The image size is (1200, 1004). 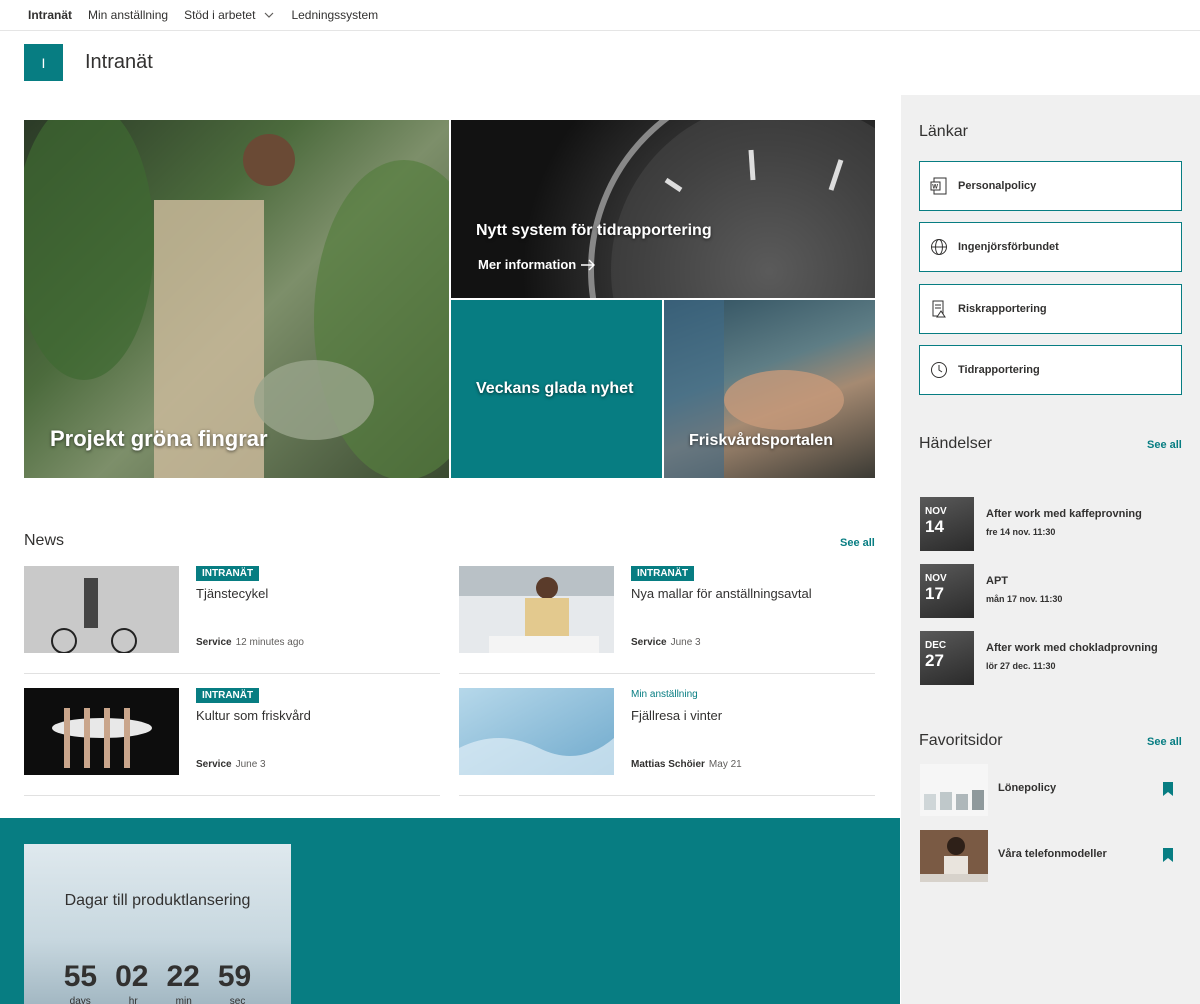 What do you see at coordinates (761, 440) in the screenshot?
I see `hero-tile-title: Friskvårdsportalen` at bounding box center [761, 440].